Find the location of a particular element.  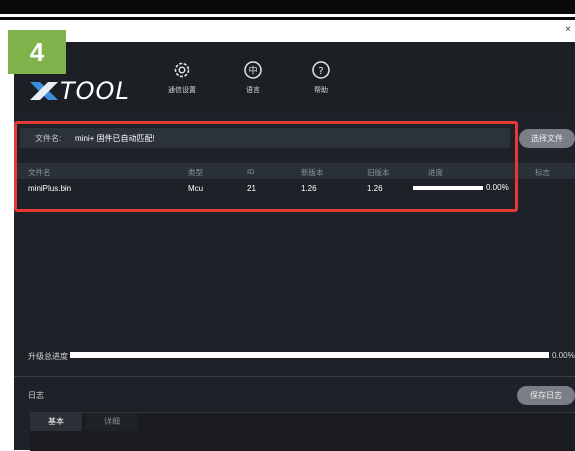

nav-comm-settings: 通信设置 is located at coordinates (182, 77).